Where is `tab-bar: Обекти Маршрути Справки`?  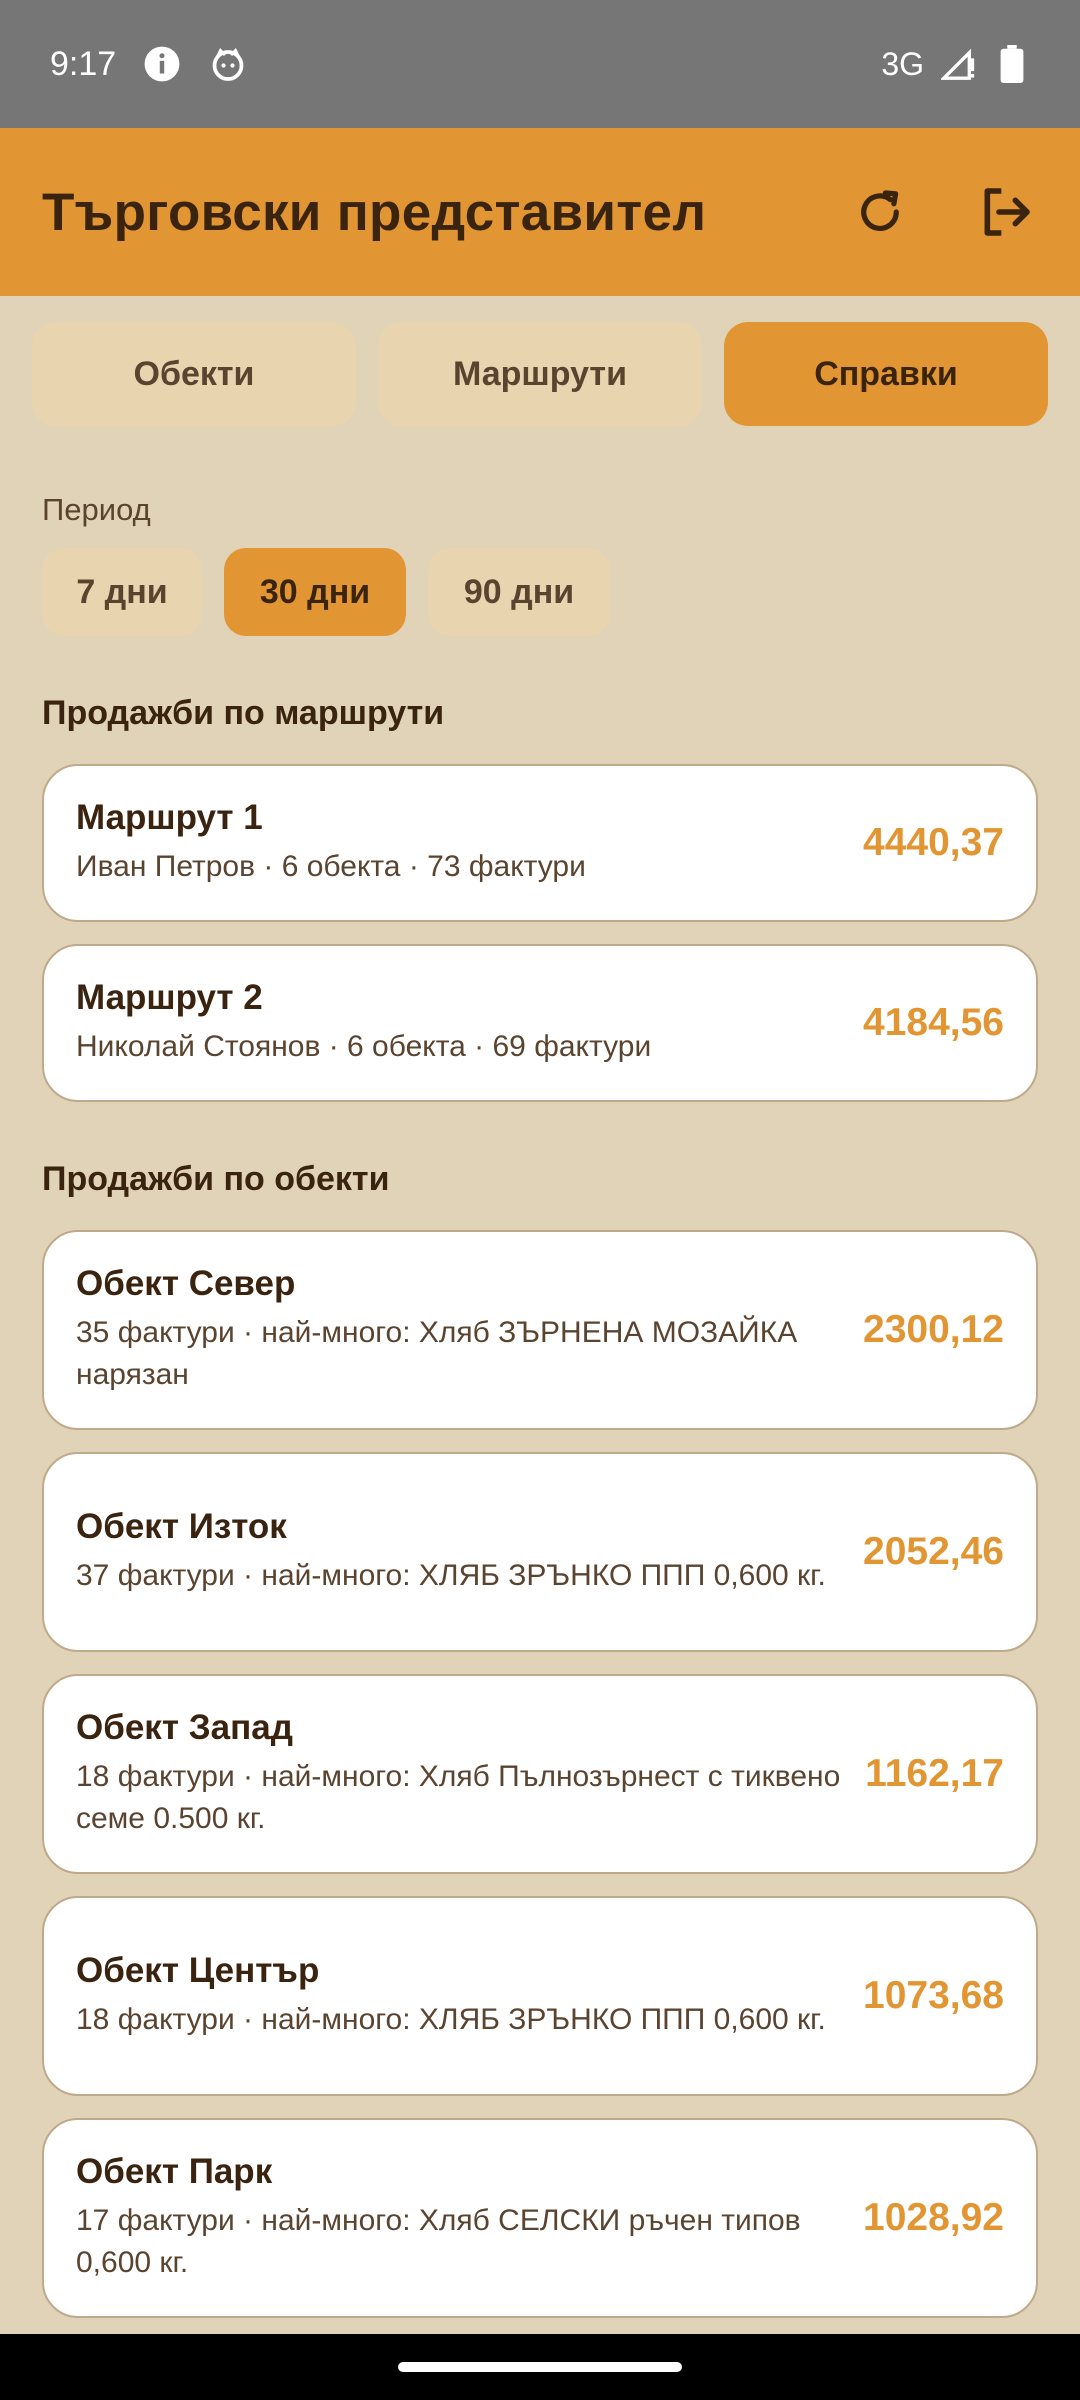 tab-bar: Обекти Маршрути Справки is located at coordinates (540, 374).